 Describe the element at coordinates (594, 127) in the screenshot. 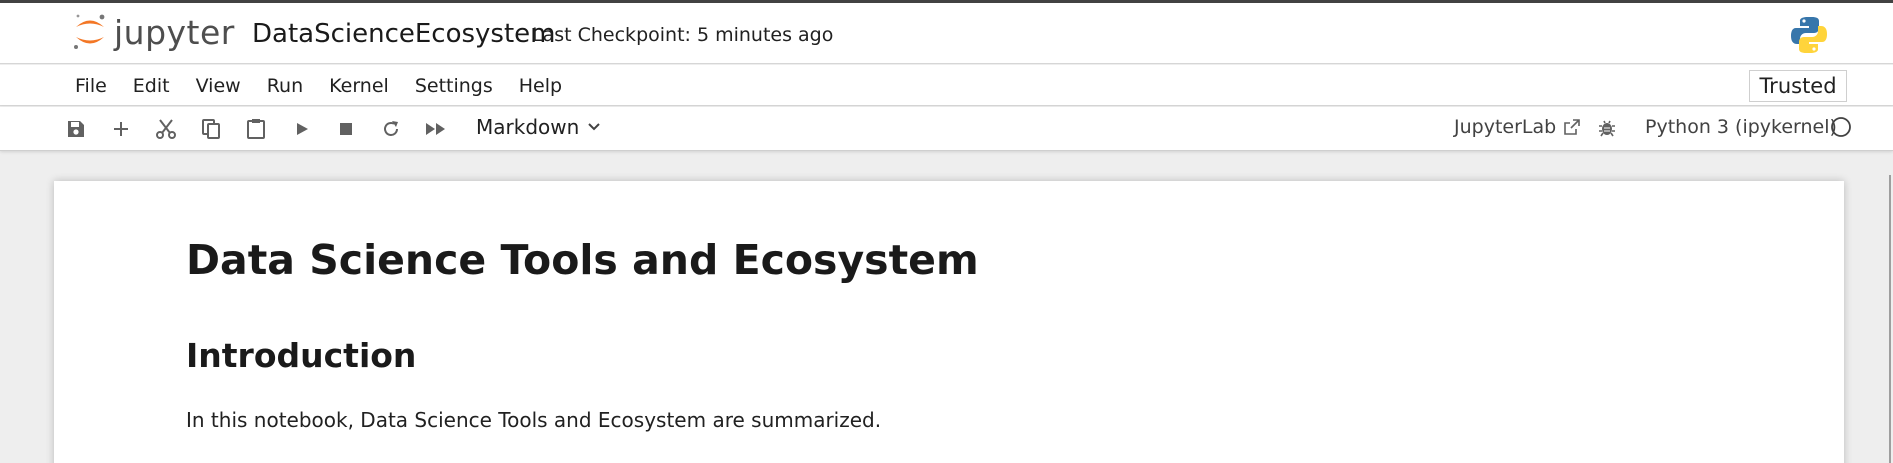

I see `chevron-down-icon` at that location.